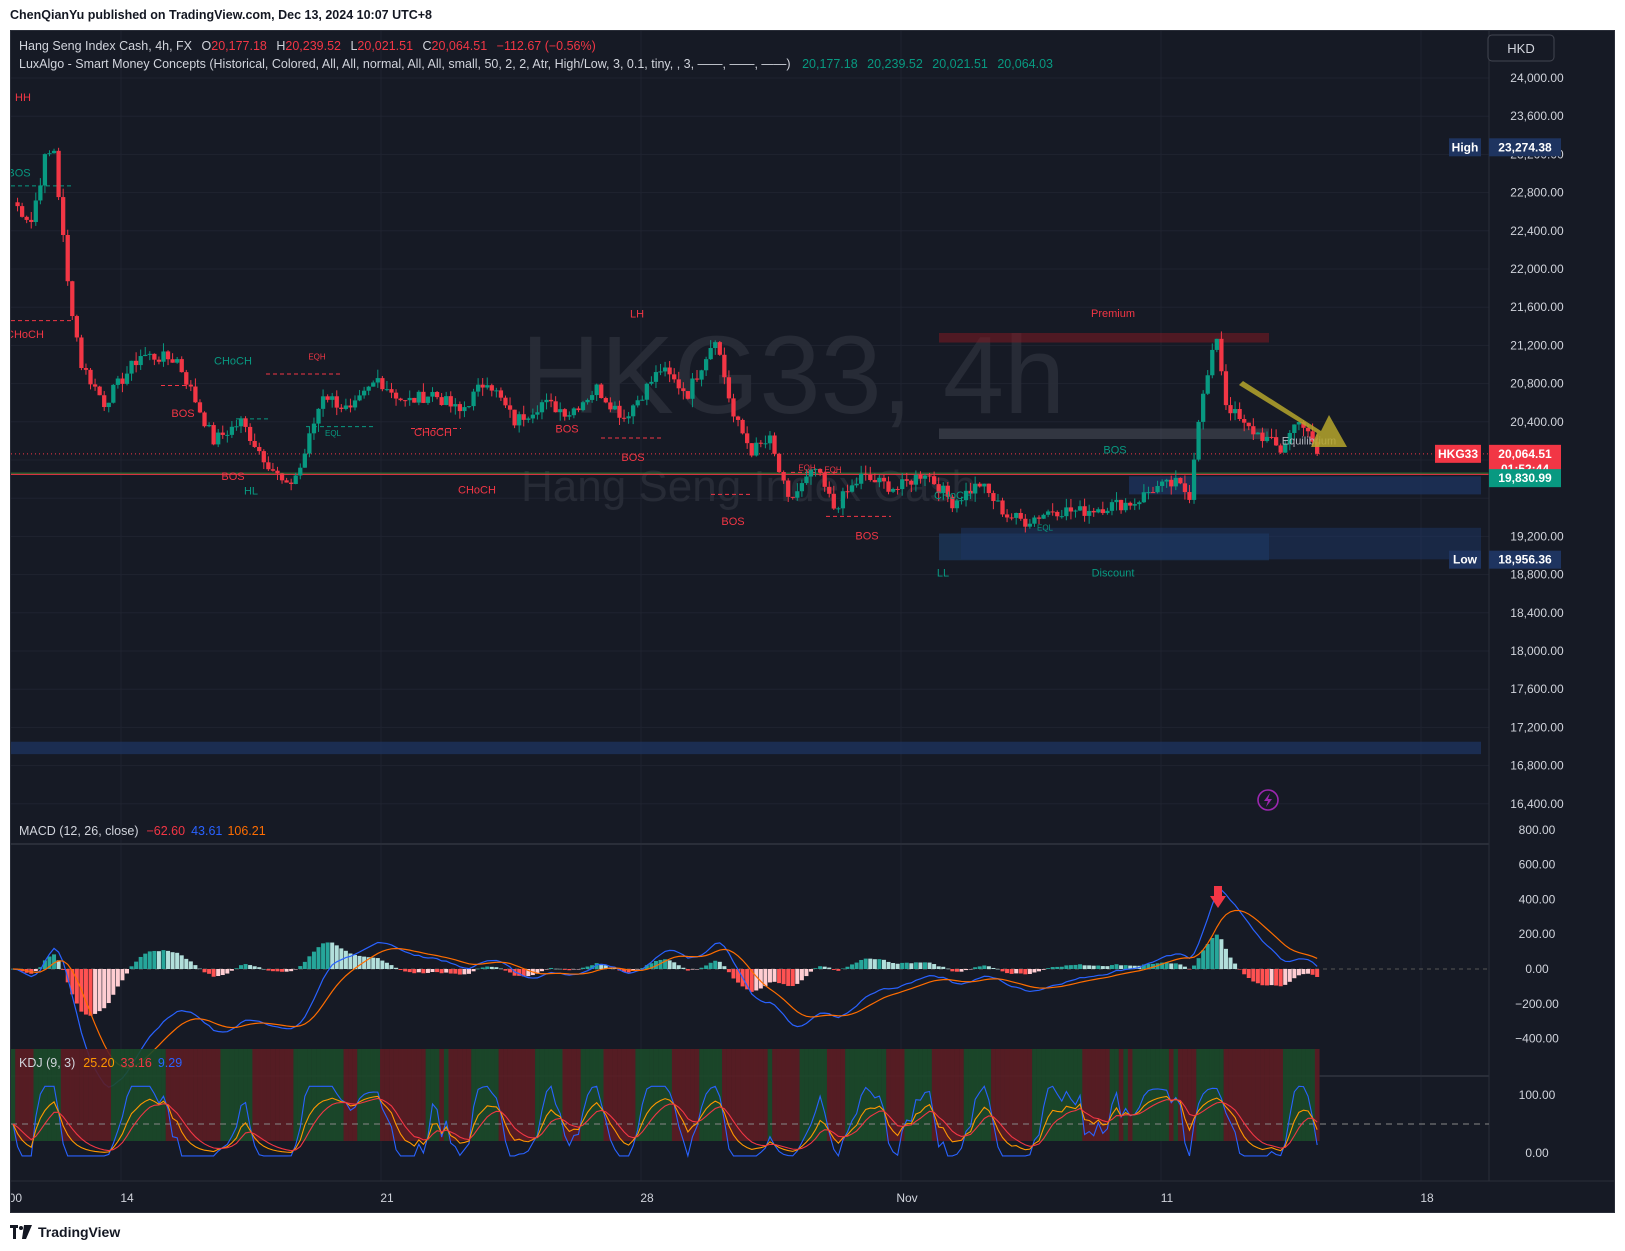 The height and width of the screenshot is (1251, 1625). I want to click on price-tick-label: 22,000.00, so click(1537, 269).